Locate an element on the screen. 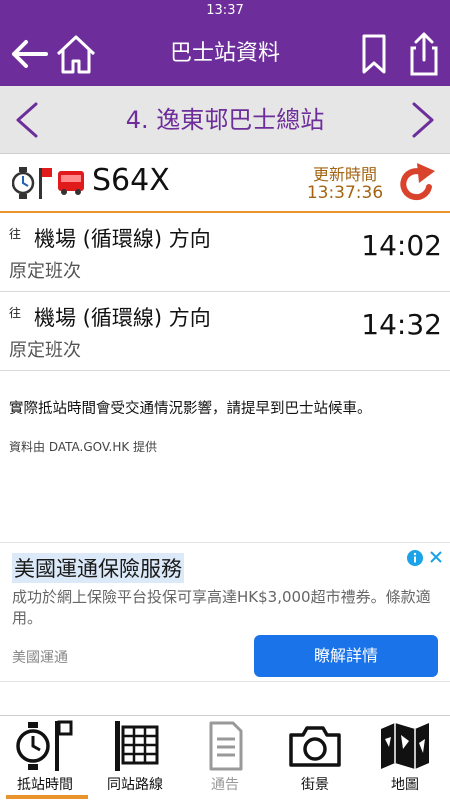 This screenshot has width=450, height=800. stop-name: 4. 逸東邨巴士總站 is located at coordinates (225, 120).